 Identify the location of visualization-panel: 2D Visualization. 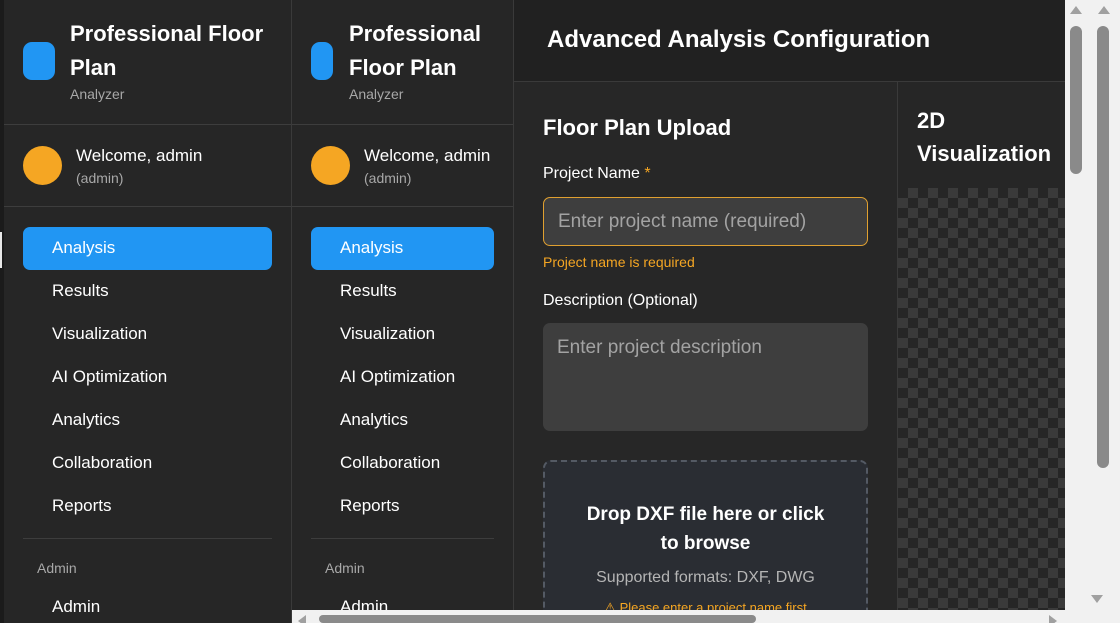
(981, 346).